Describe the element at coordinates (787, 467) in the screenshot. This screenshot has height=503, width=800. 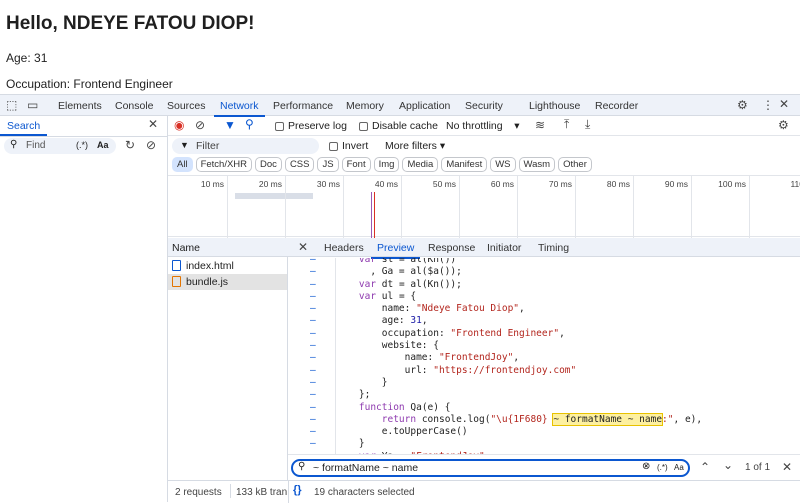
I see `close-find-icon: ✕` at that location.